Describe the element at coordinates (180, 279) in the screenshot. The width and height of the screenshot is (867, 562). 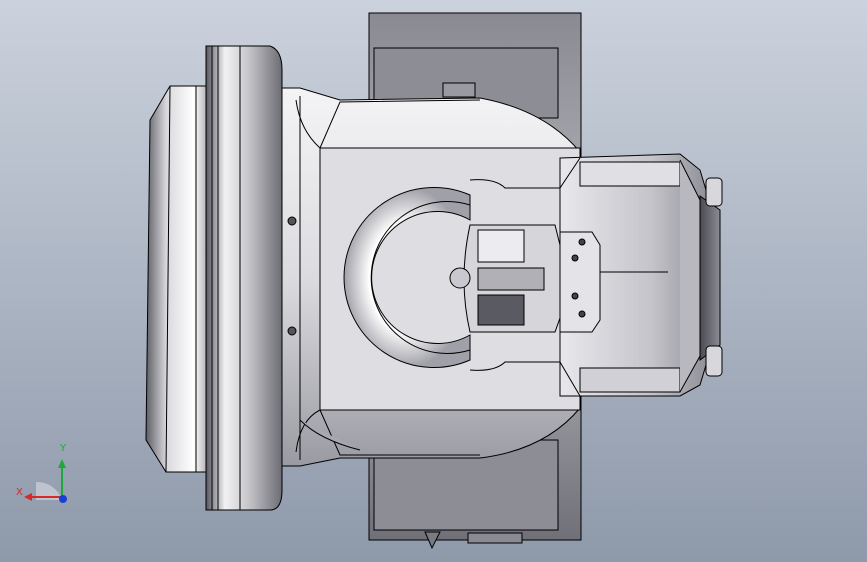
I see `front-disc` at that location.